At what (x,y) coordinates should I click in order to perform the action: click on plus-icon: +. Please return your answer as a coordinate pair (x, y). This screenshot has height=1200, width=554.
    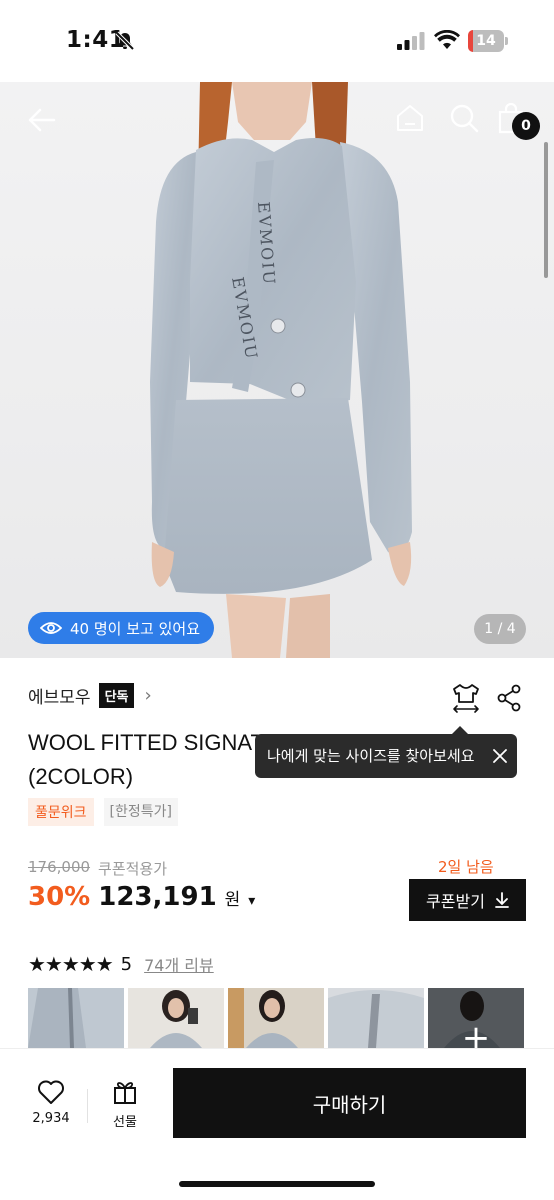
    Looking at the image, I should click on (476, 1018).